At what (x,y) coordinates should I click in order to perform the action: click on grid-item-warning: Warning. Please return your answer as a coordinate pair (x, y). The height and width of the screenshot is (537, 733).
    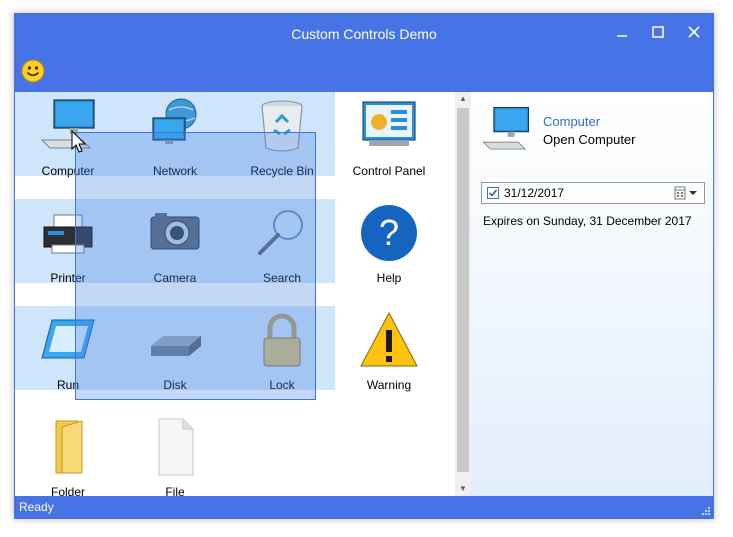
    Looking at the image, I should click on (389, 356).